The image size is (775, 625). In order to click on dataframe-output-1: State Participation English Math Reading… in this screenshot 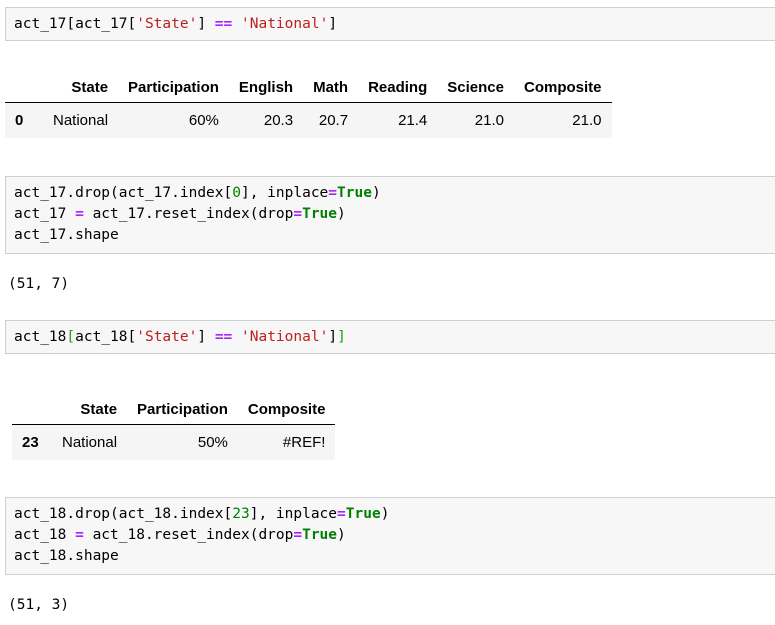, I will do `click(308, 105)`.